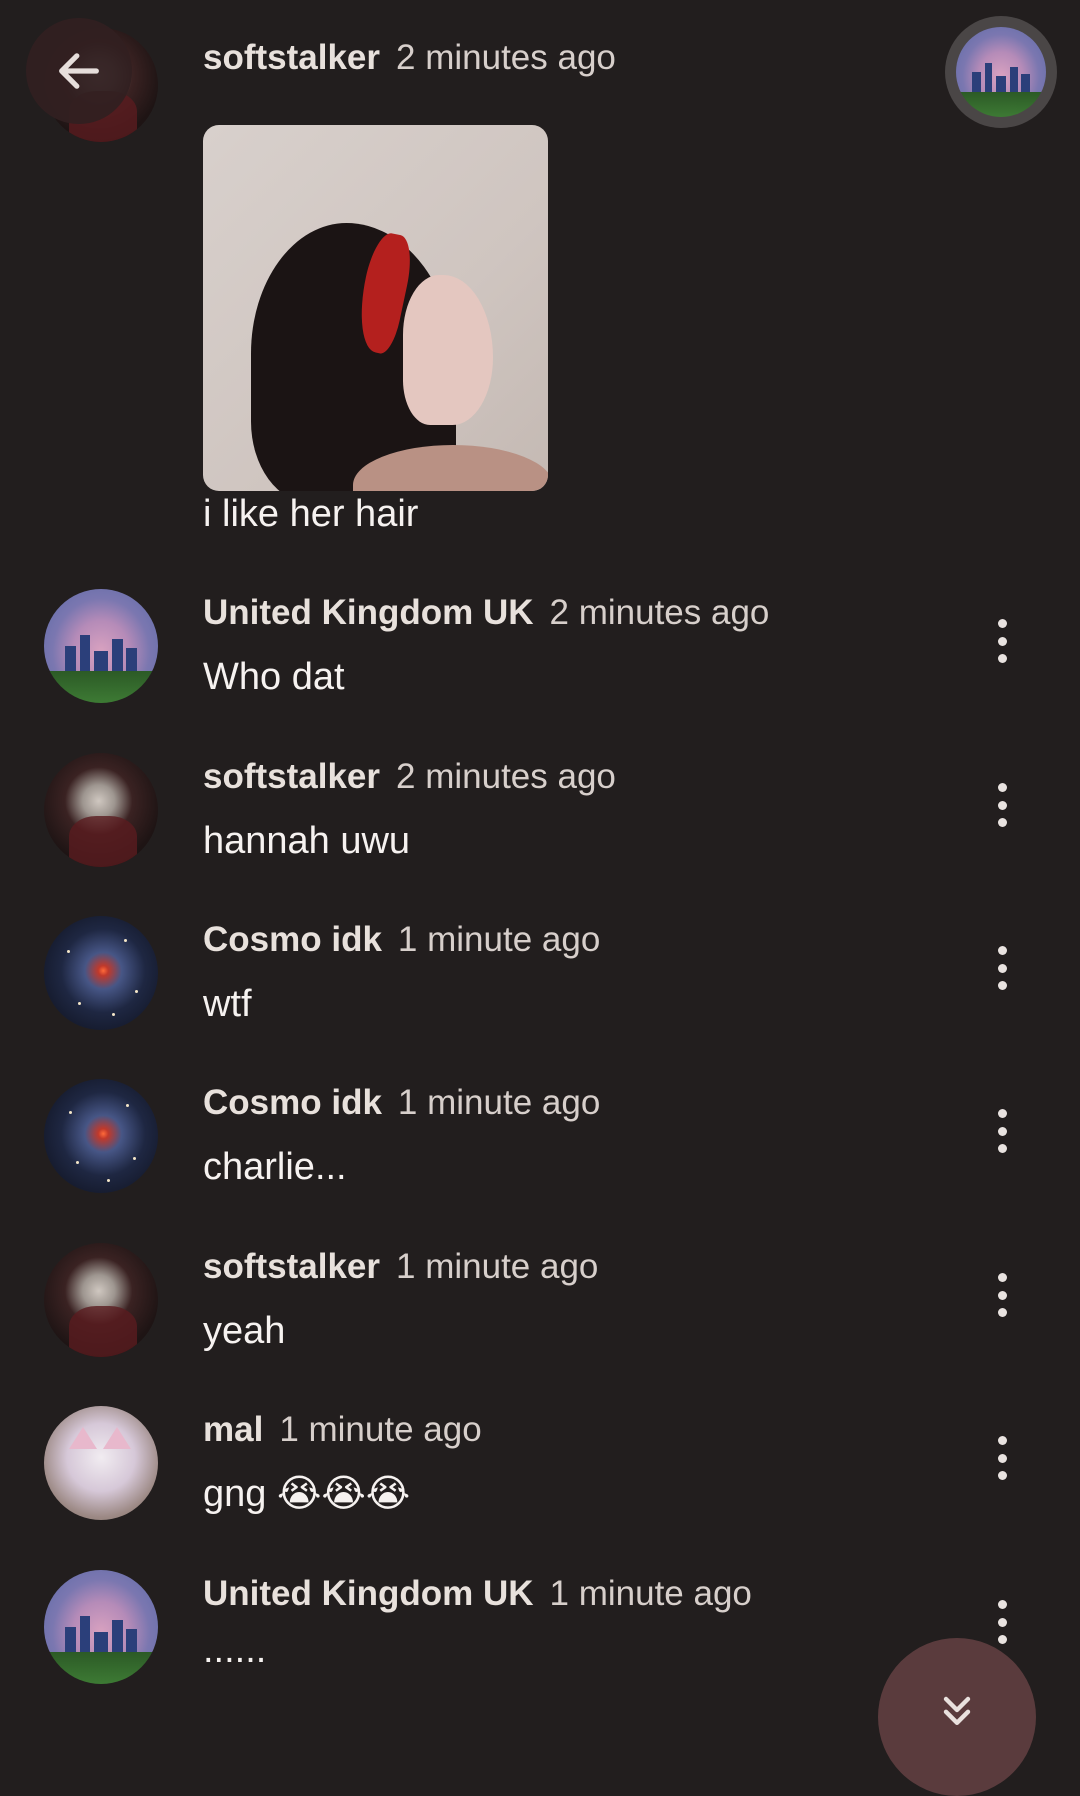 This screenshot has height=1796, width=1080. I want to click on message-text: gng 😭😭😭, so click(307, 1494).